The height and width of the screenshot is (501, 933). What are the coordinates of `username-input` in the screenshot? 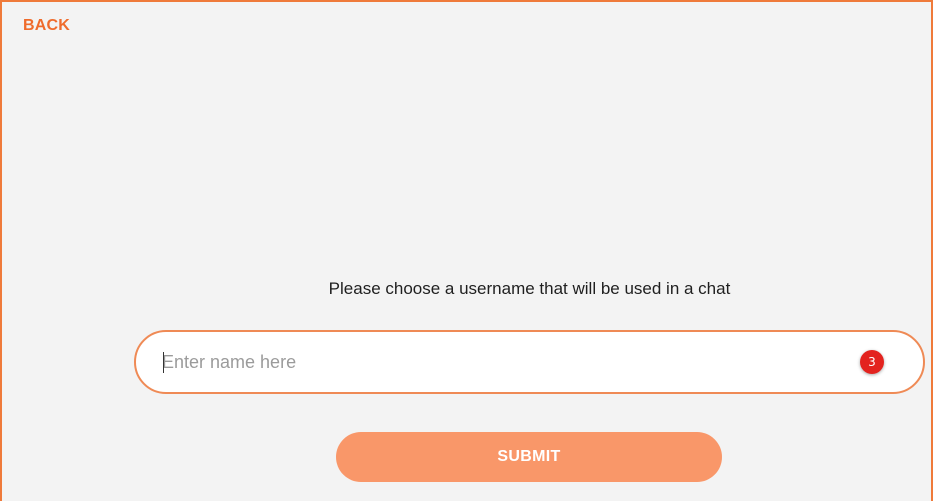 It's located at (502, 362).